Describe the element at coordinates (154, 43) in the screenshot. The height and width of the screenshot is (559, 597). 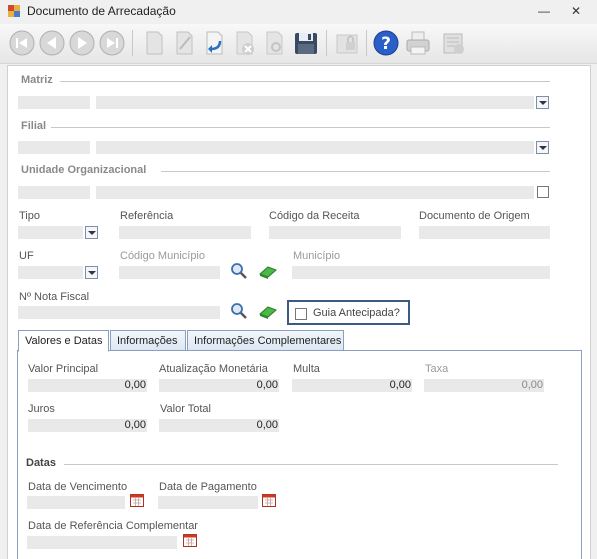
I see `new-document-icon` at that location.